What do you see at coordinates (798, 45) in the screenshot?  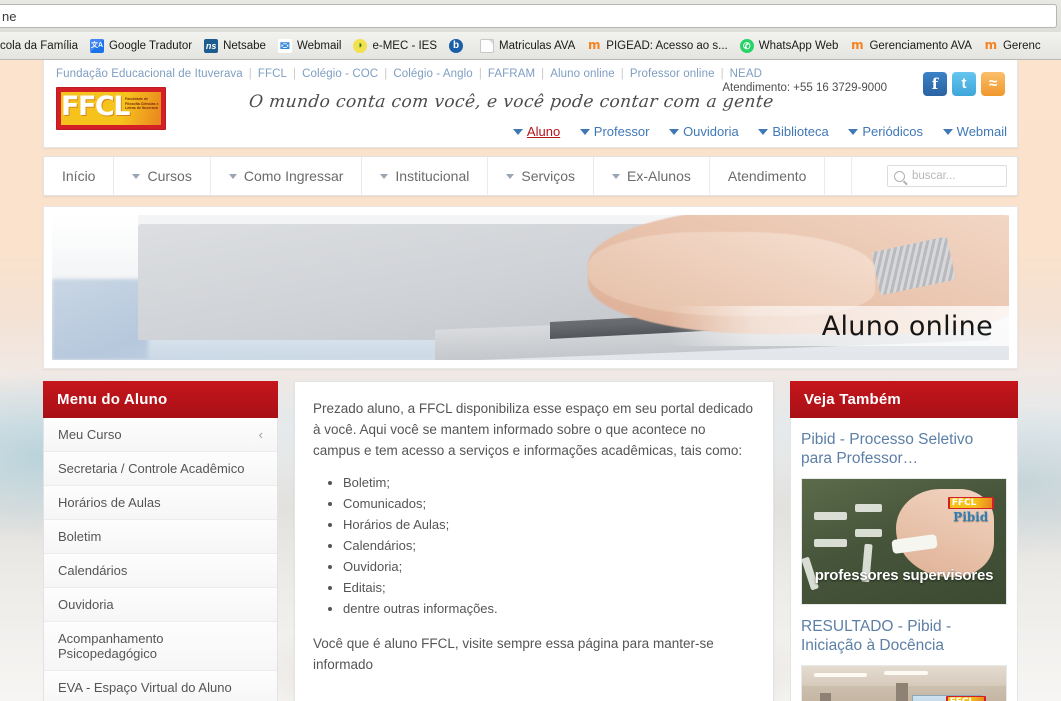 I see `bookmark-label: WhatsApp Web` at bounding box center [798, 45].